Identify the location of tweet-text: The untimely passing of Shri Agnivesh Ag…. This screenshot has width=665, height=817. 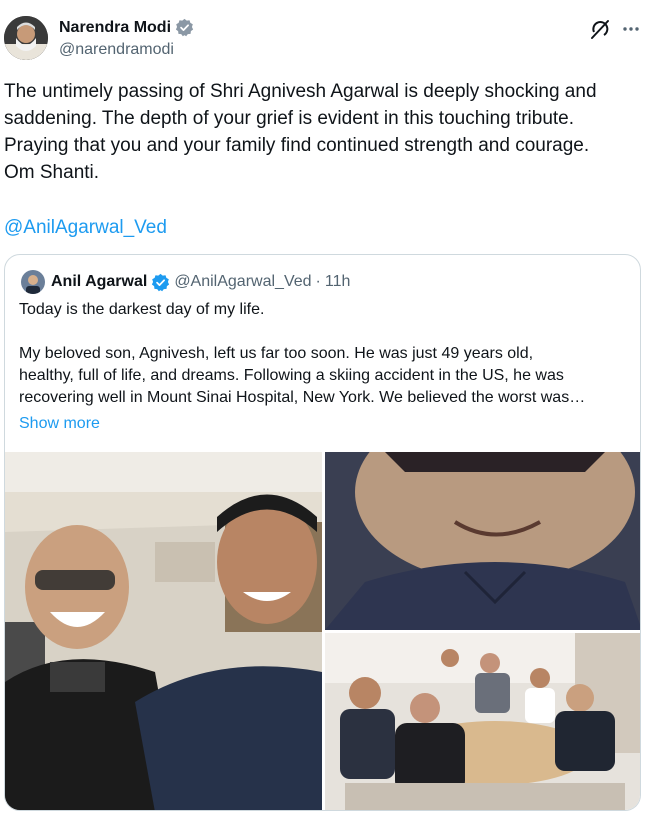
(300, 132).